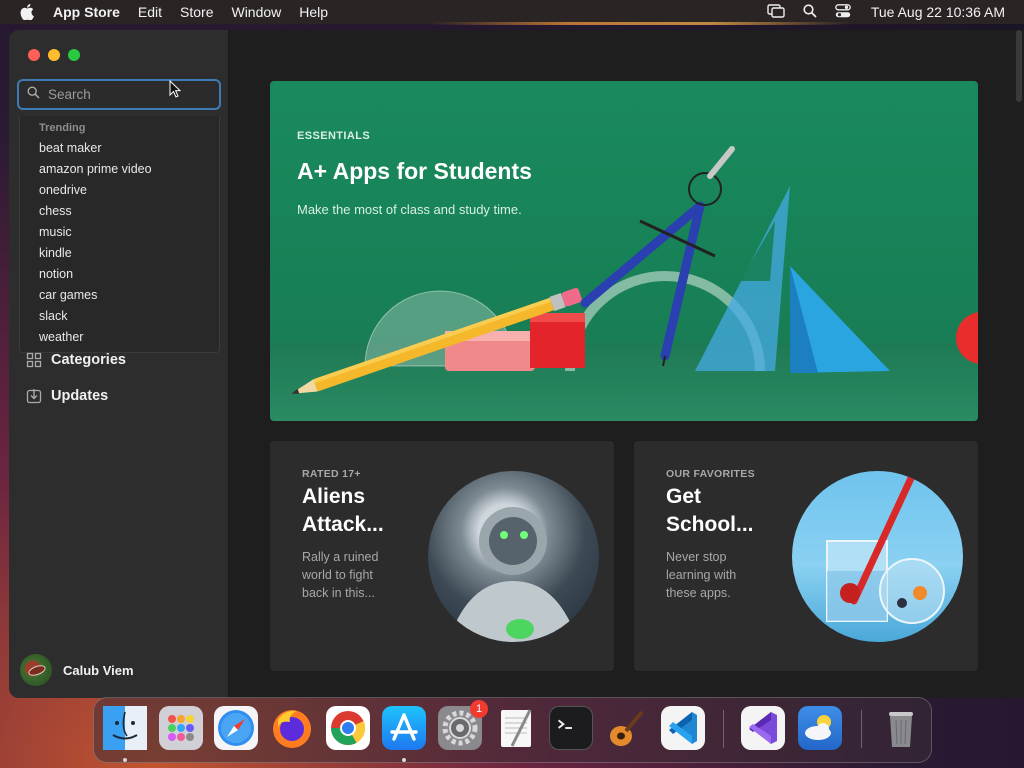  What do you see at coordinates (95, 234) in the screenshot?
I see `suggestion-item: music` at bounding box center [95, 234].